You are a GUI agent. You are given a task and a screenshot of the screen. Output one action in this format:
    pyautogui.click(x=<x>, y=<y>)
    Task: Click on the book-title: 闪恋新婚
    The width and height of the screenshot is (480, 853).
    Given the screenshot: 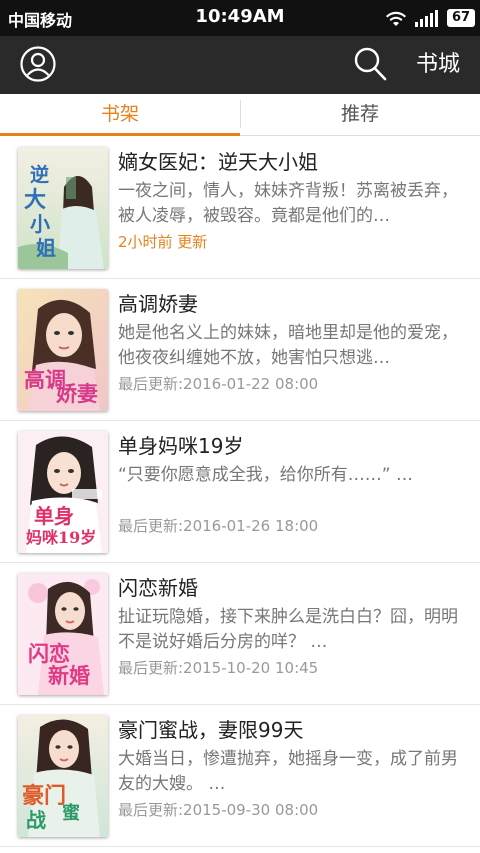 What is the action you would take?
    pyautogui.click(x=158, y=588)
    